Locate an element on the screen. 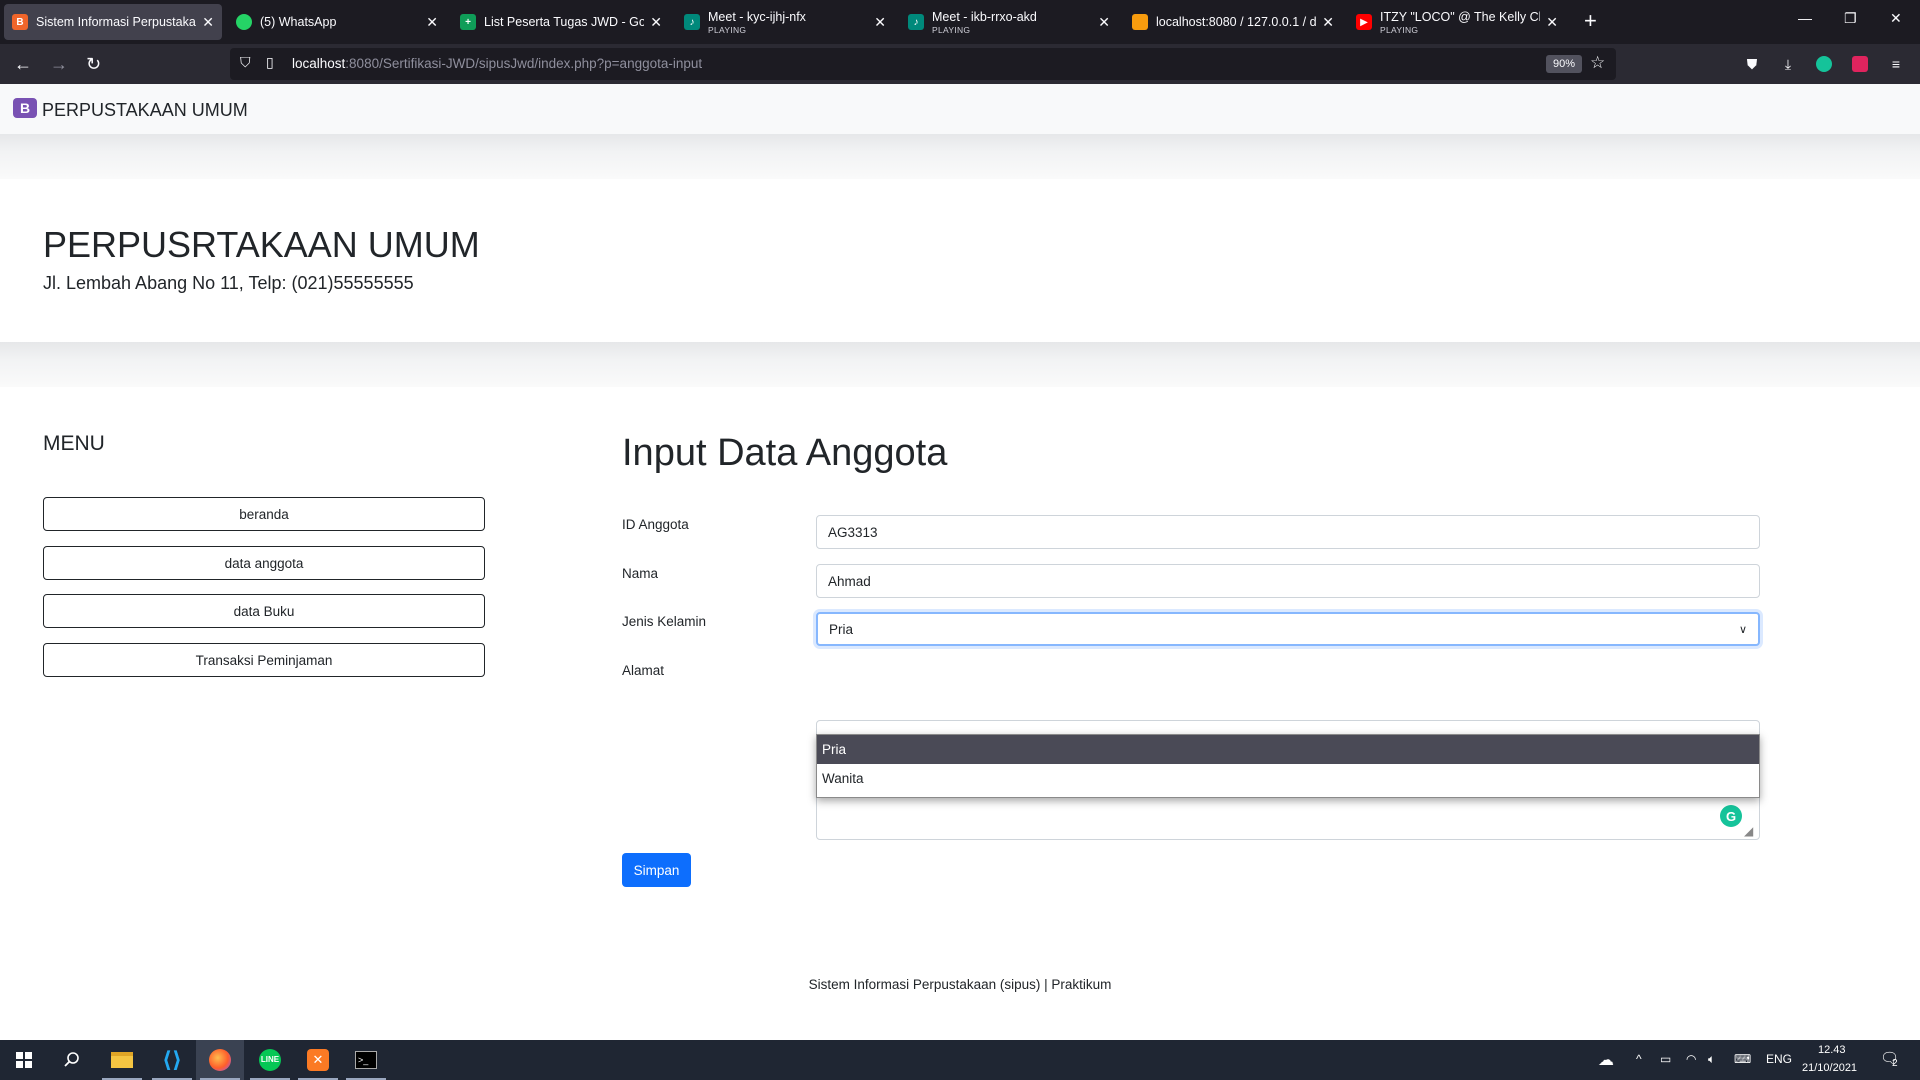  tab-meet-2: ♪ Meet - ikb-rrxo-akd PLAYING ✕ is located at coordinates (1009, 22).